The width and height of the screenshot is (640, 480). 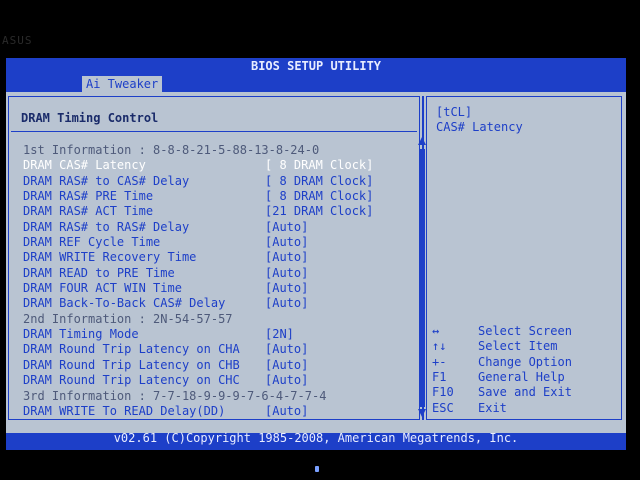 I want to click on panel-divider, so click(x=423, y=258).